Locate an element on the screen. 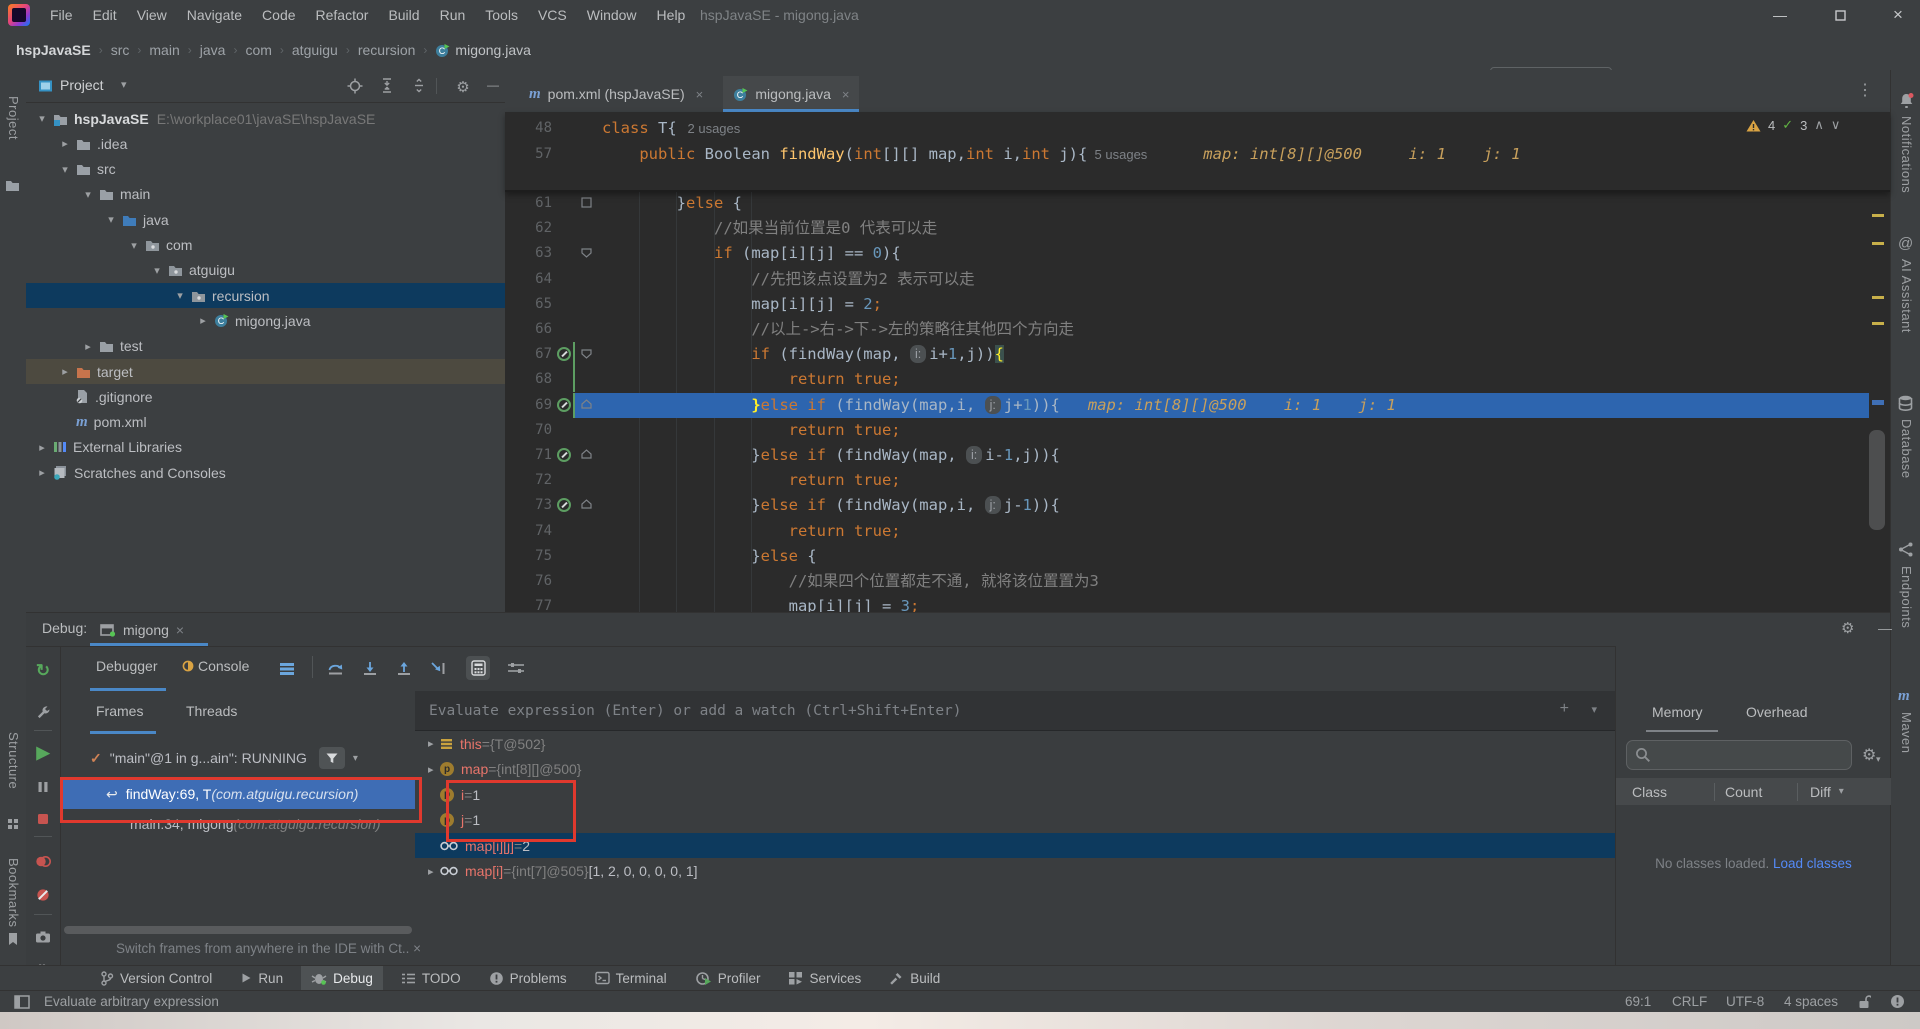 Image resolution: width=1920 pixels, height=1029 pixels. debugger-tab: Debugger is located at coordinates (127, 666).